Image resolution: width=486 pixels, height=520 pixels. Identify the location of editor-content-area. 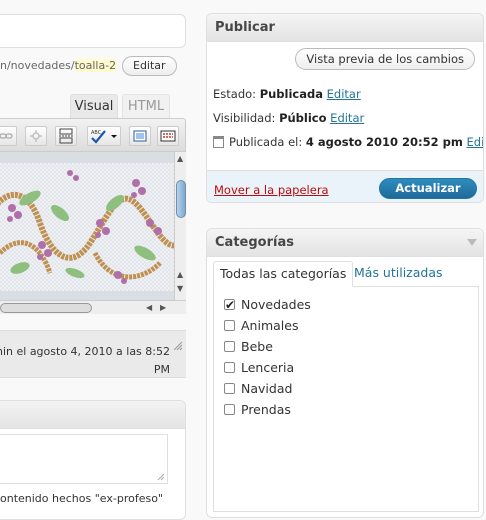
(87, 226).